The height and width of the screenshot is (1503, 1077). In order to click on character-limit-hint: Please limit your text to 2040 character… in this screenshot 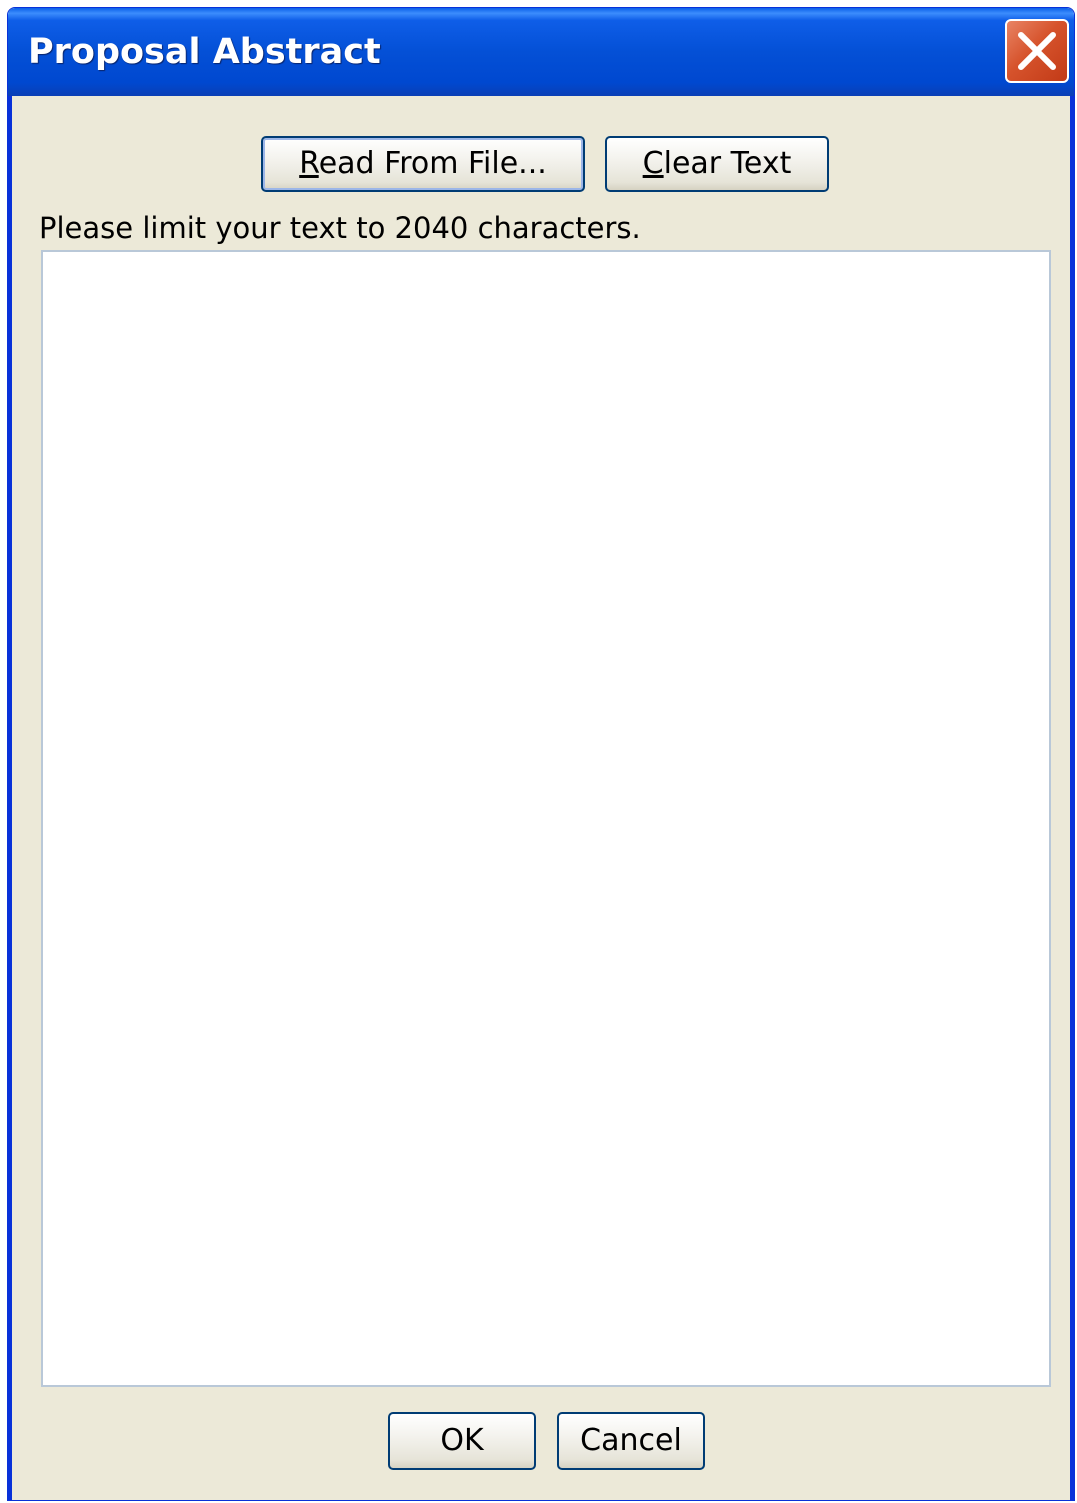, I will do `click(340, 228)`.